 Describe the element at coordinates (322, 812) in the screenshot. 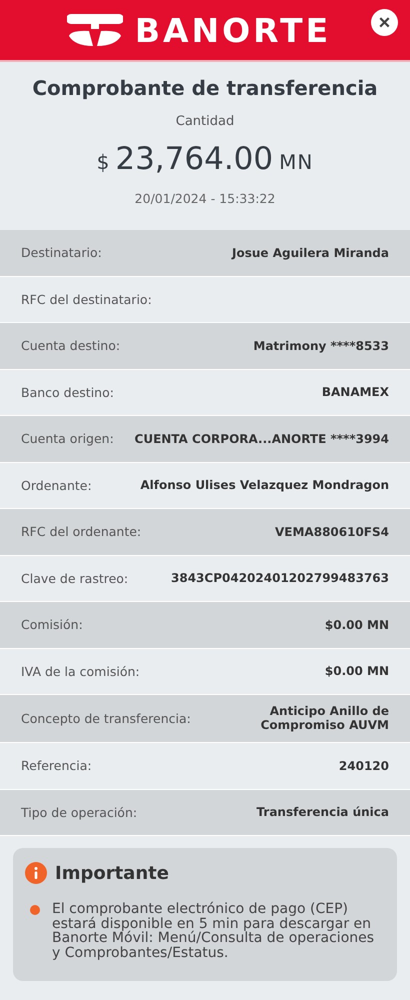

I see `detail-value: Transferencia única` at that location.